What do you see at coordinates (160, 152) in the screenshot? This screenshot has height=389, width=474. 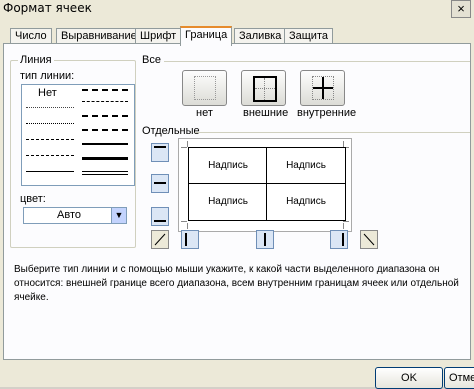 I see `border-top-button` at bounding box center [160, 152].